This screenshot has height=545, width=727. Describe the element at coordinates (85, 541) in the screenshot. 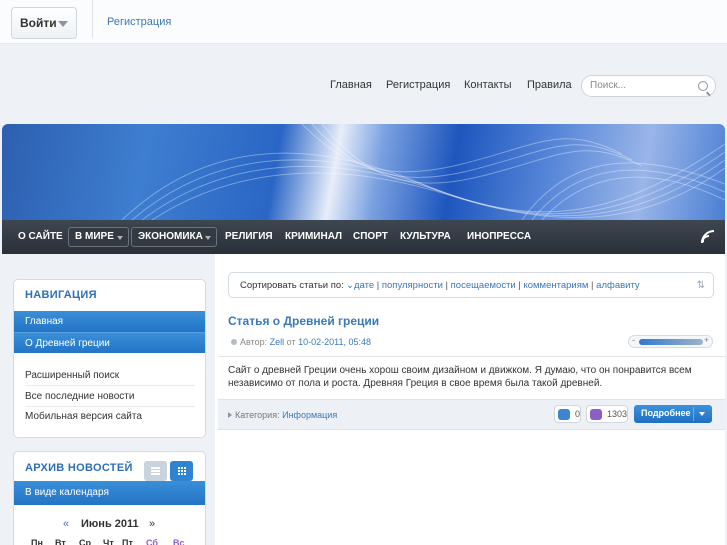

I see `weekday-wed: Ср` at that location.